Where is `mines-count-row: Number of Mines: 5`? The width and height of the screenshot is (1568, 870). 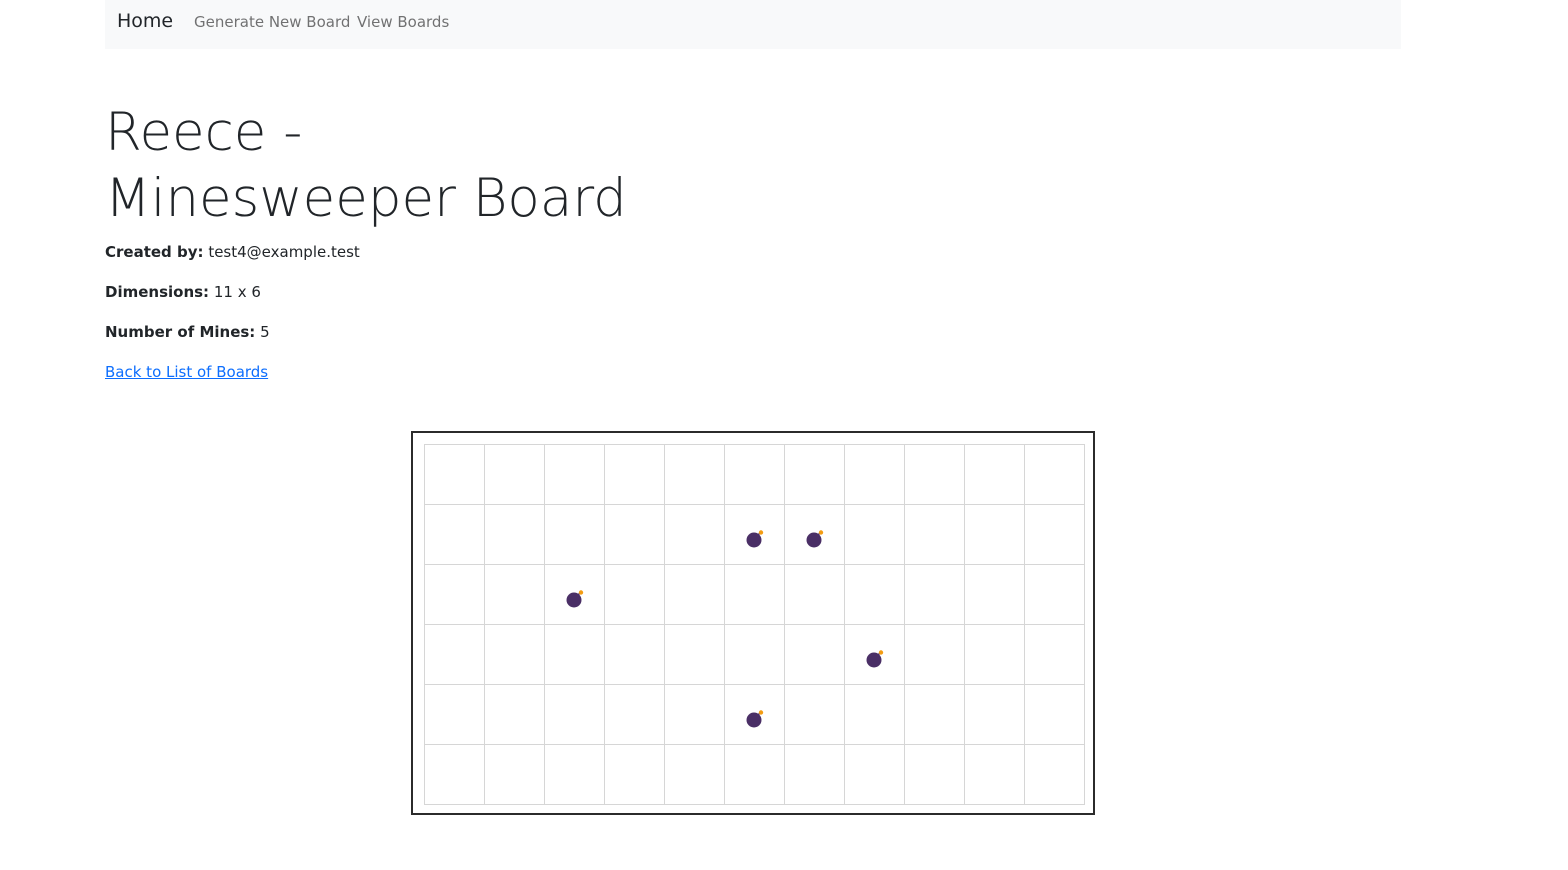
mines-count-row: Number of Mines: 5 is located at coordinates (187, 332).